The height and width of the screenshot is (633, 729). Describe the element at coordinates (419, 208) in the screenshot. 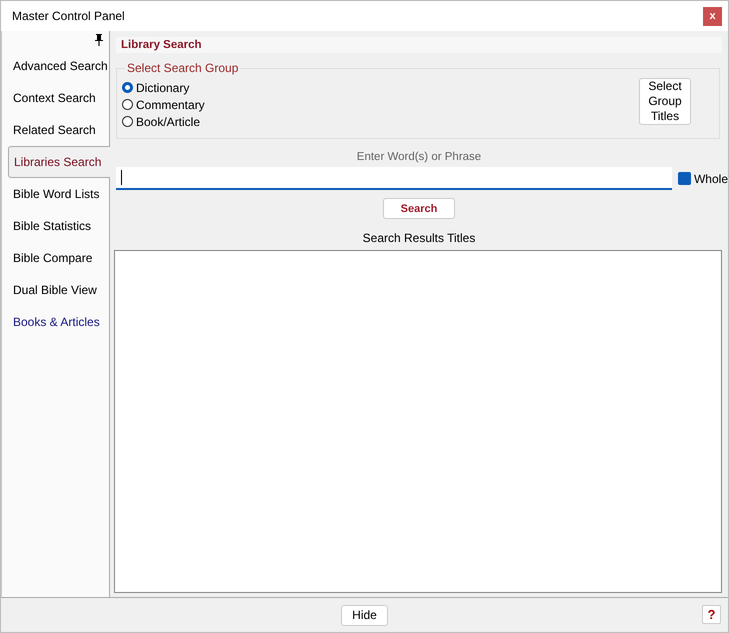

I see `search-button: Search` at that location.